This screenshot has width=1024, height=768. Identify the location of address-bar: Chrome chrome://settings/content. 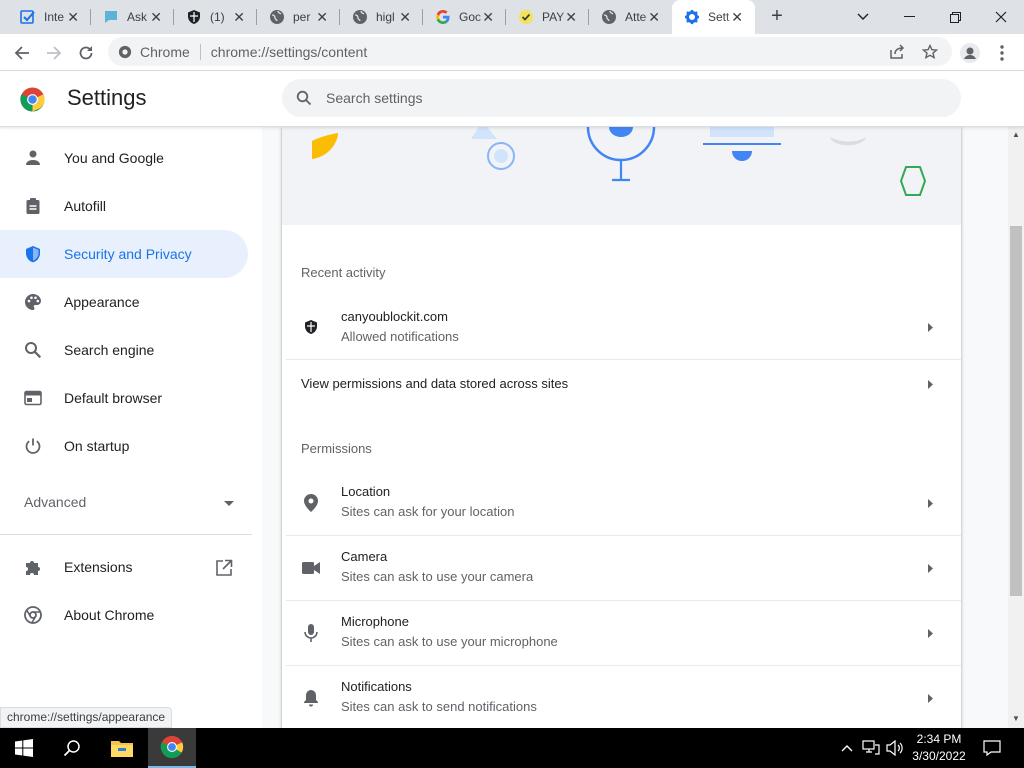
(530, 51).